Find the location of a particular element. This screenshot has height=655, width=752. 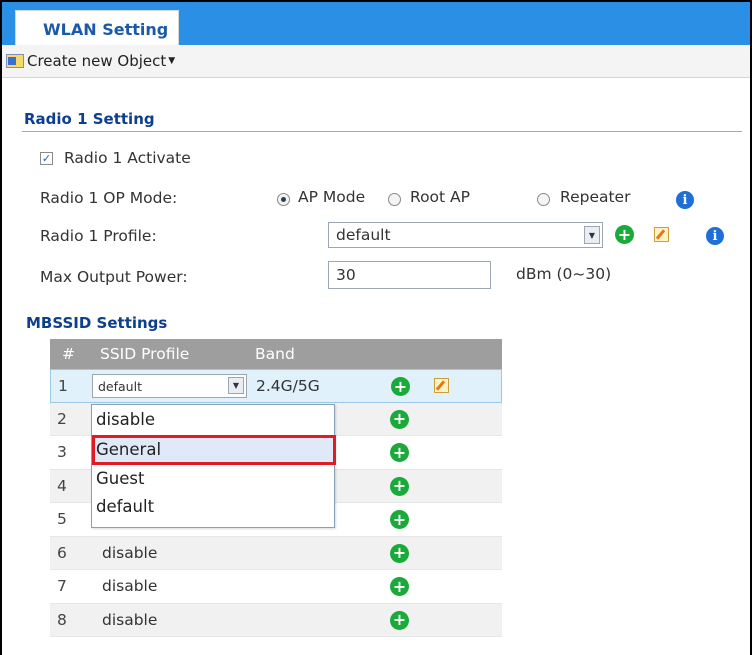

toolbar: Create new Object ▼ is located at coordinates (376, 61).